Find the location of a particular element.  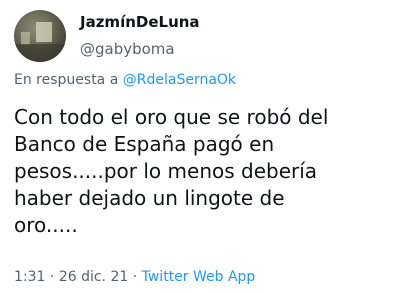

author-display-name: JazmínDeLuna is located at coordinates (140, 22).